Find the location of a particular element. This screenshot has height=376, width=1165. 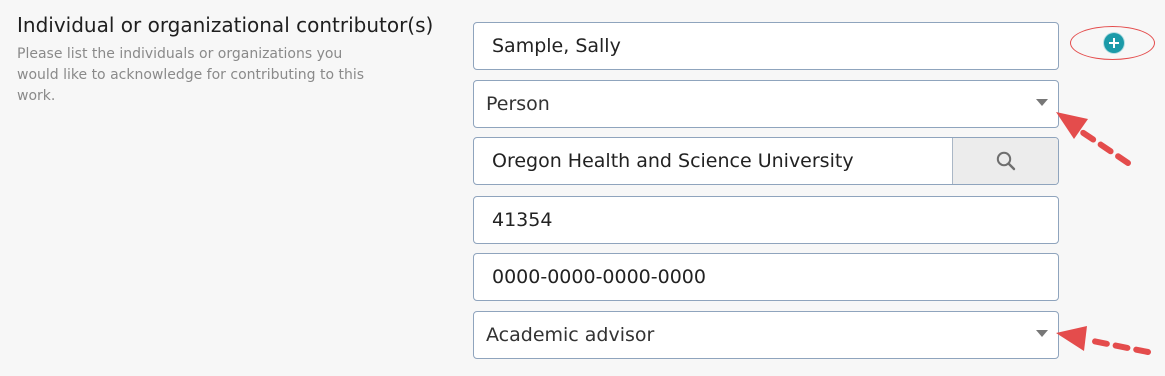

contributor-id-input: 41354 is located at coordinates (766, 220).